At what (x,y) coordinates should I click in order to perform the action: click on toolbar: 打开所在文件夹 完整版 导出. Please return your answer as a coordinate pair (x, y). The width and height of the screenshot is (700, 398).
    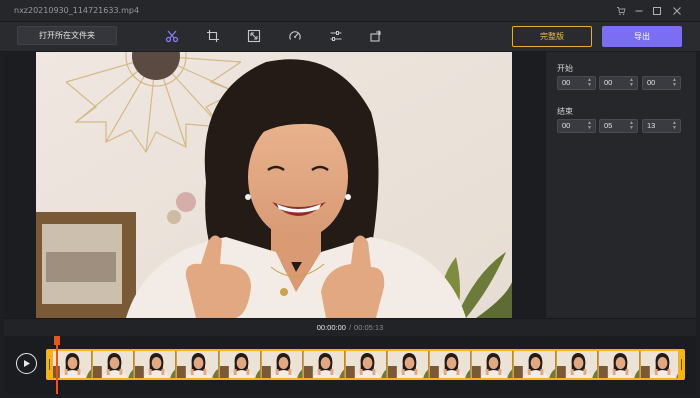
    Looking at the image, I should click on (350, 37).